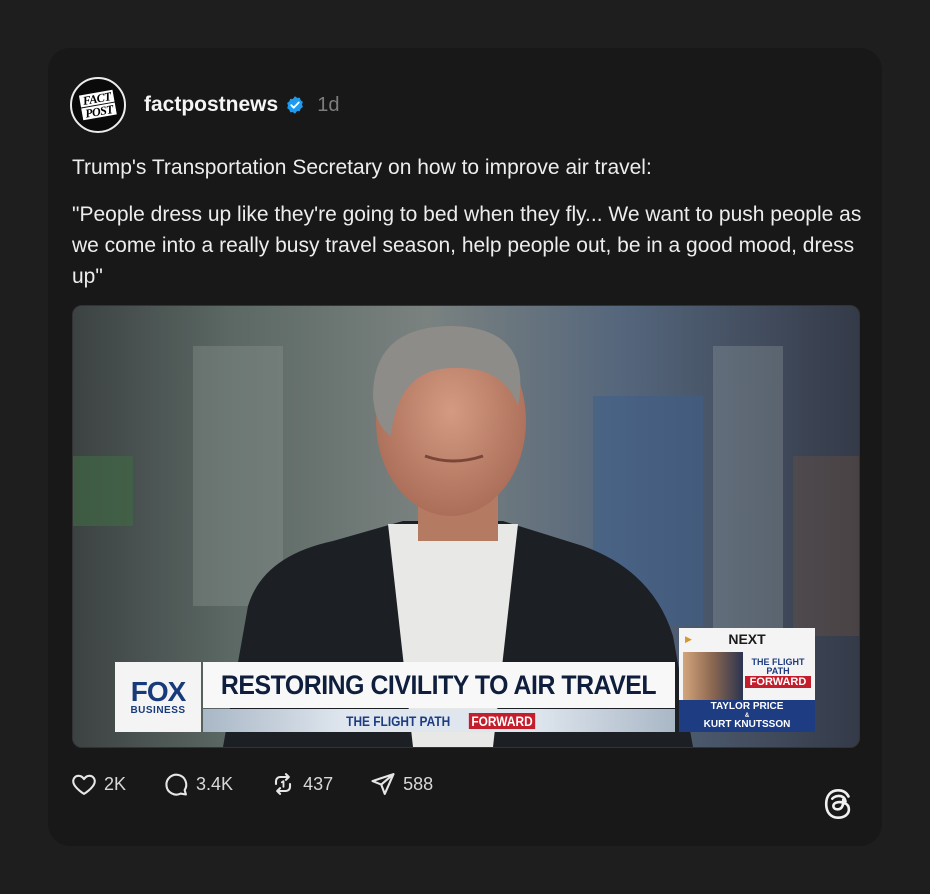  Describe the element at coordinates (328, 104) in the screenshot. I see `post-timestamp: 1d` at that location.